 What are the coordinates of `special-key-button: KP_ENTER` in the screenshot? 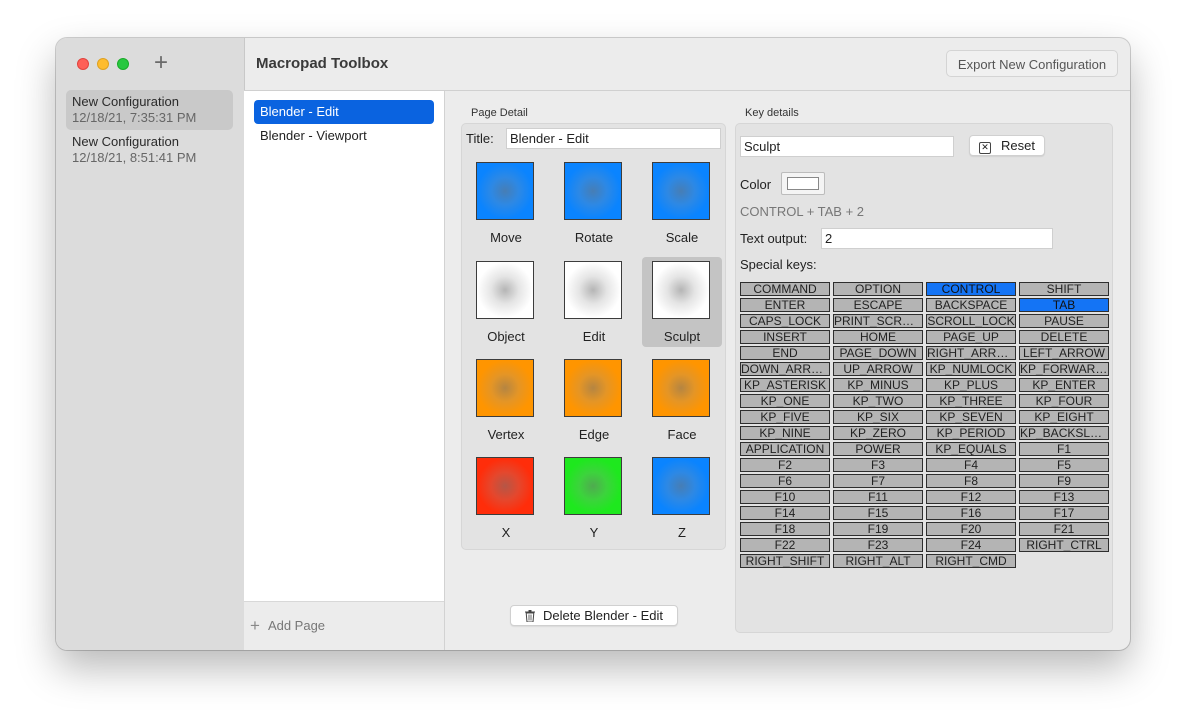 It's located at (1064, 385).